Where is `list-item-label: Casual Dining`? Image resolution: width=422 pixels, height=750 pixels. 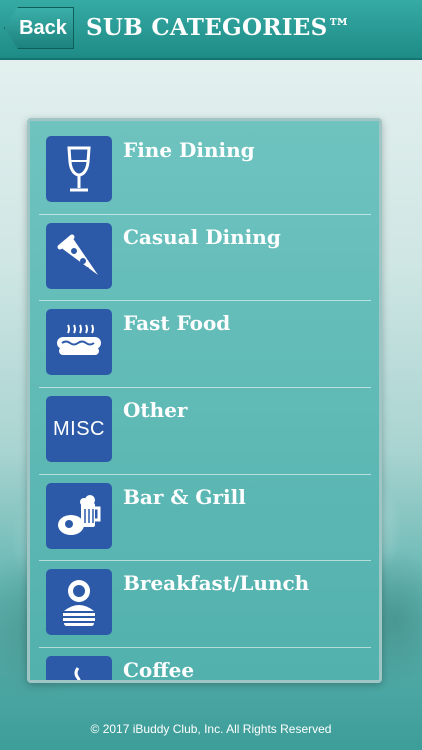 list-item-label: Casual Dining is located at coordinates (202, 236).